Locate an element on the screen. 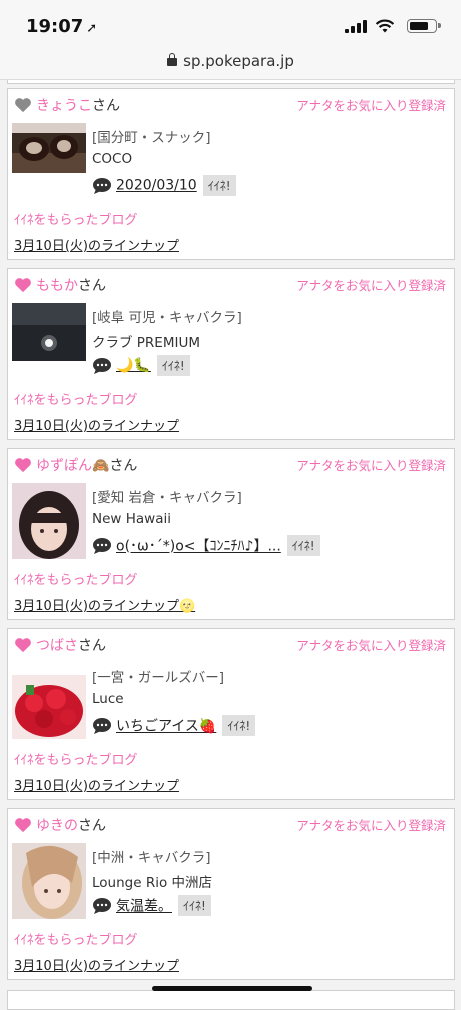  blog-row: 2020/03/10 ｲｲﾈ! is located at coordinates (164, 186).